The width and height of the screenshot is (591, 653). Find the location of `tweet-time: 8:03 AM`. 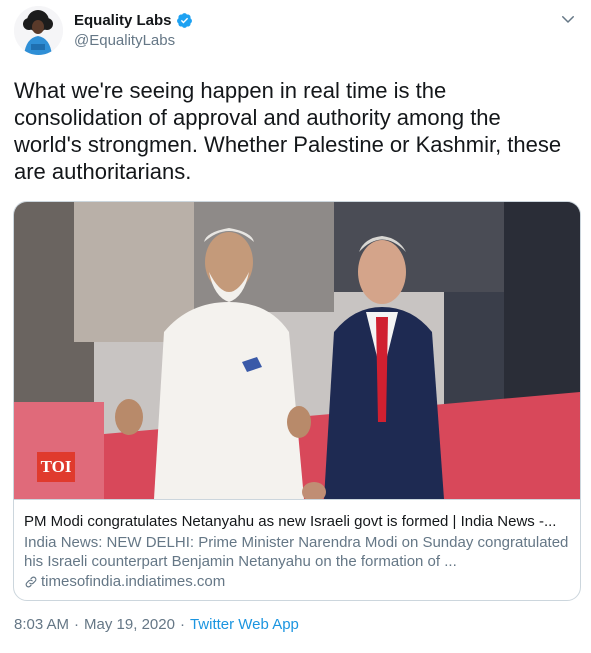

tweet-time: 8:03 AM is located at coordinates (41, 624).